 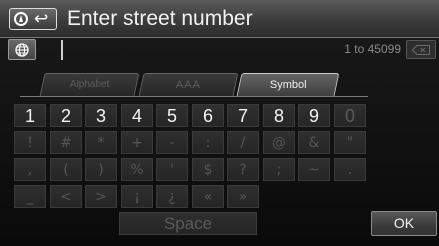 I want to click on key-row2-6: /, so click(x=243, y=142).